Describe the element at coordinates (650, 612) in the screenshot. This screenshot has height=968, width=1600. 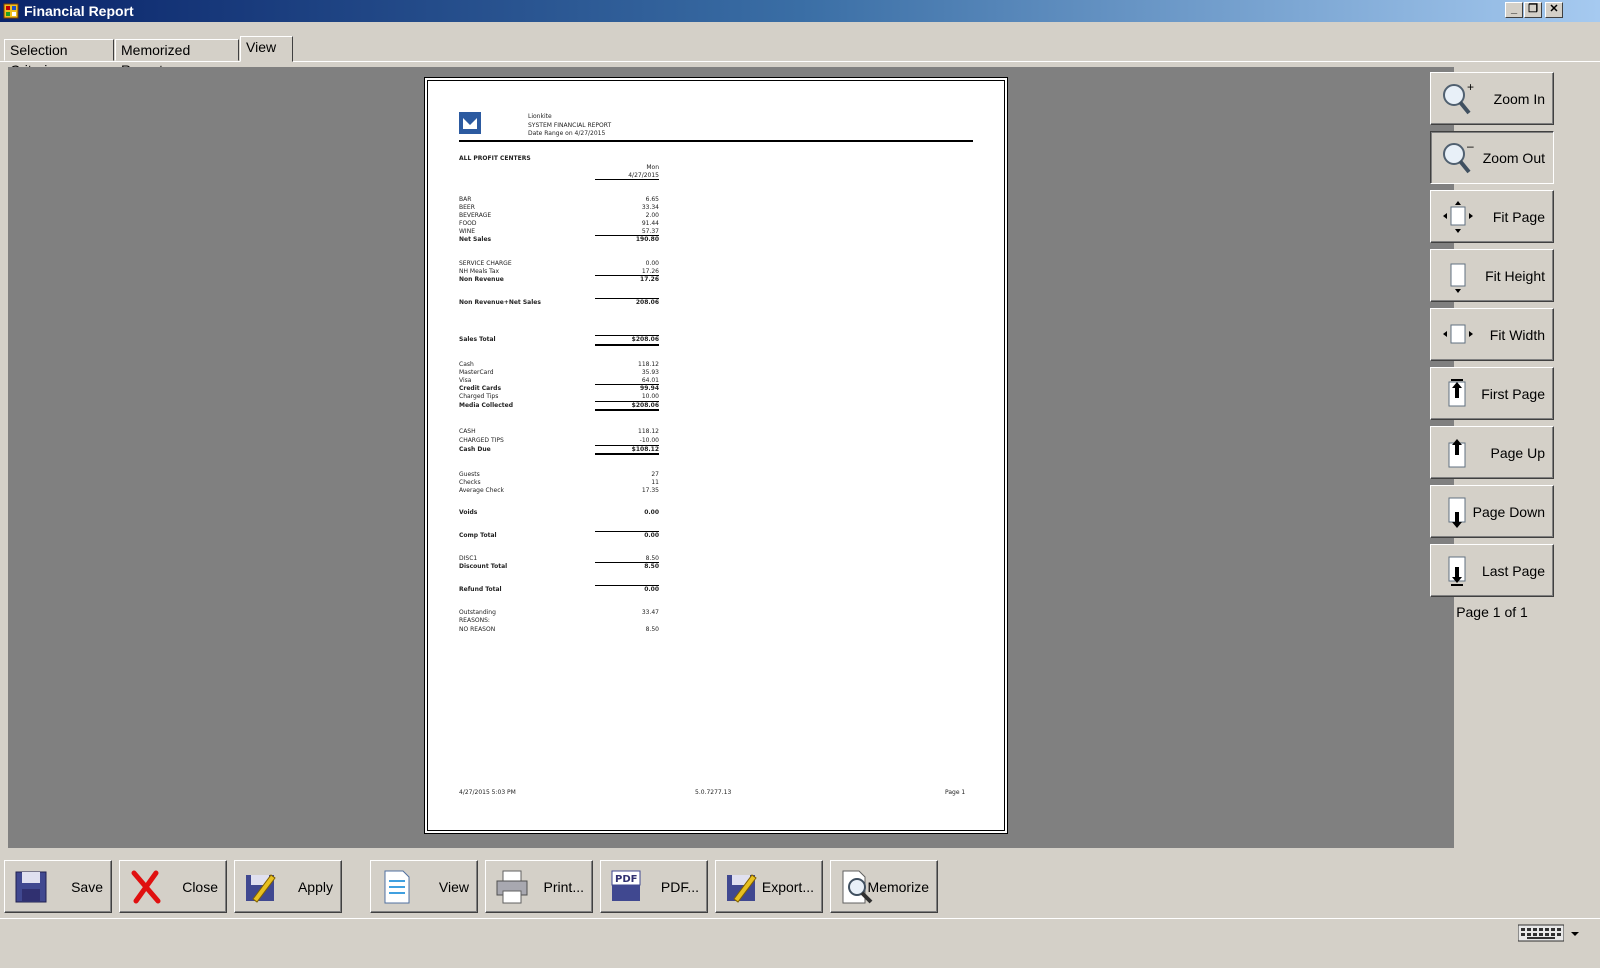
I see `report-row-value: 33.47` at that location.